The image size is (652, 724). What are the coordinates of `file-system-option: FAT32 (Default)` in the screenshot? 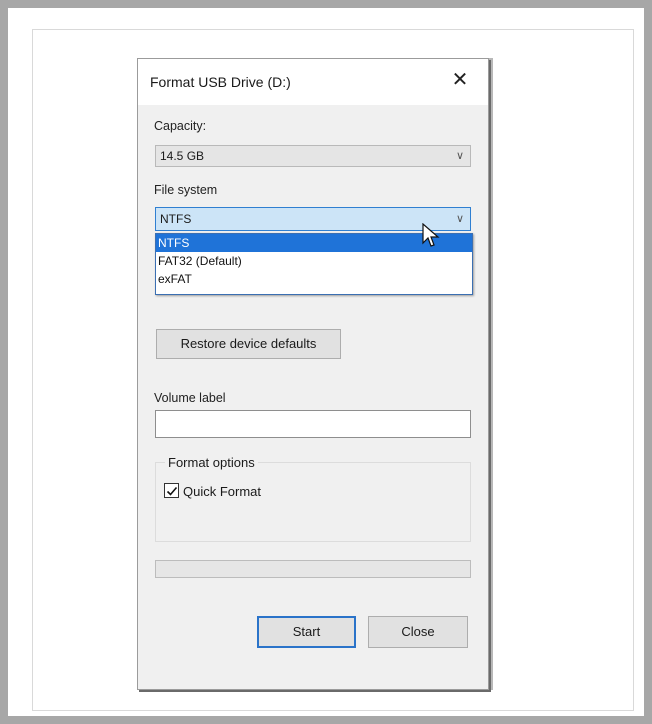 It's located at (314, 261).